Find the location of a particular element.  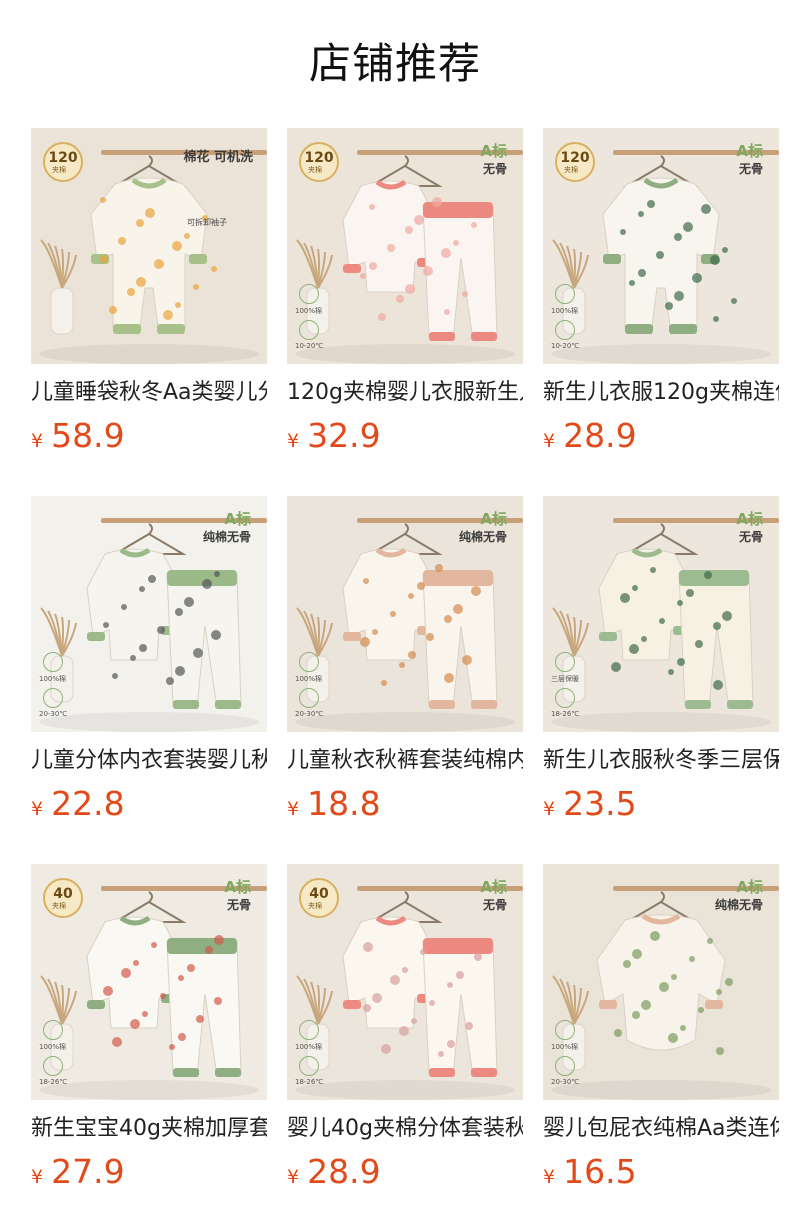

price-amount: 16.5 is located at coordinates (600, 1171).